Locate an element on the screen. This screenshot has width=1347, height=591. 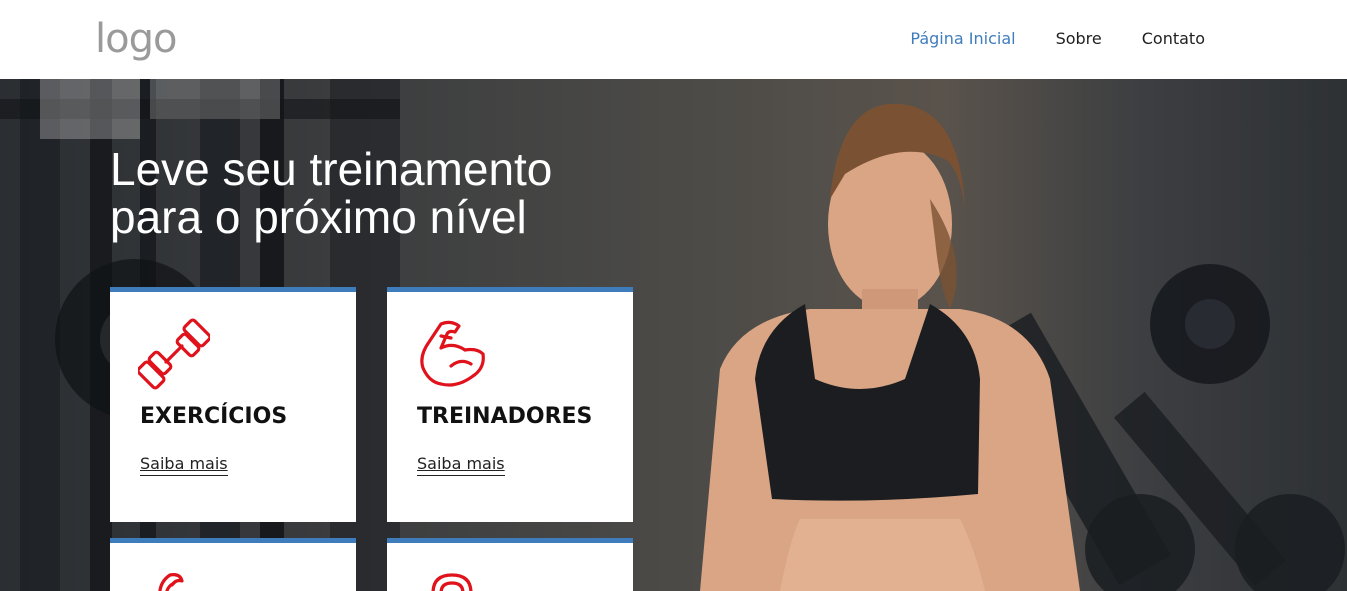
ribbon-icon is located at coordinates (171, 582).